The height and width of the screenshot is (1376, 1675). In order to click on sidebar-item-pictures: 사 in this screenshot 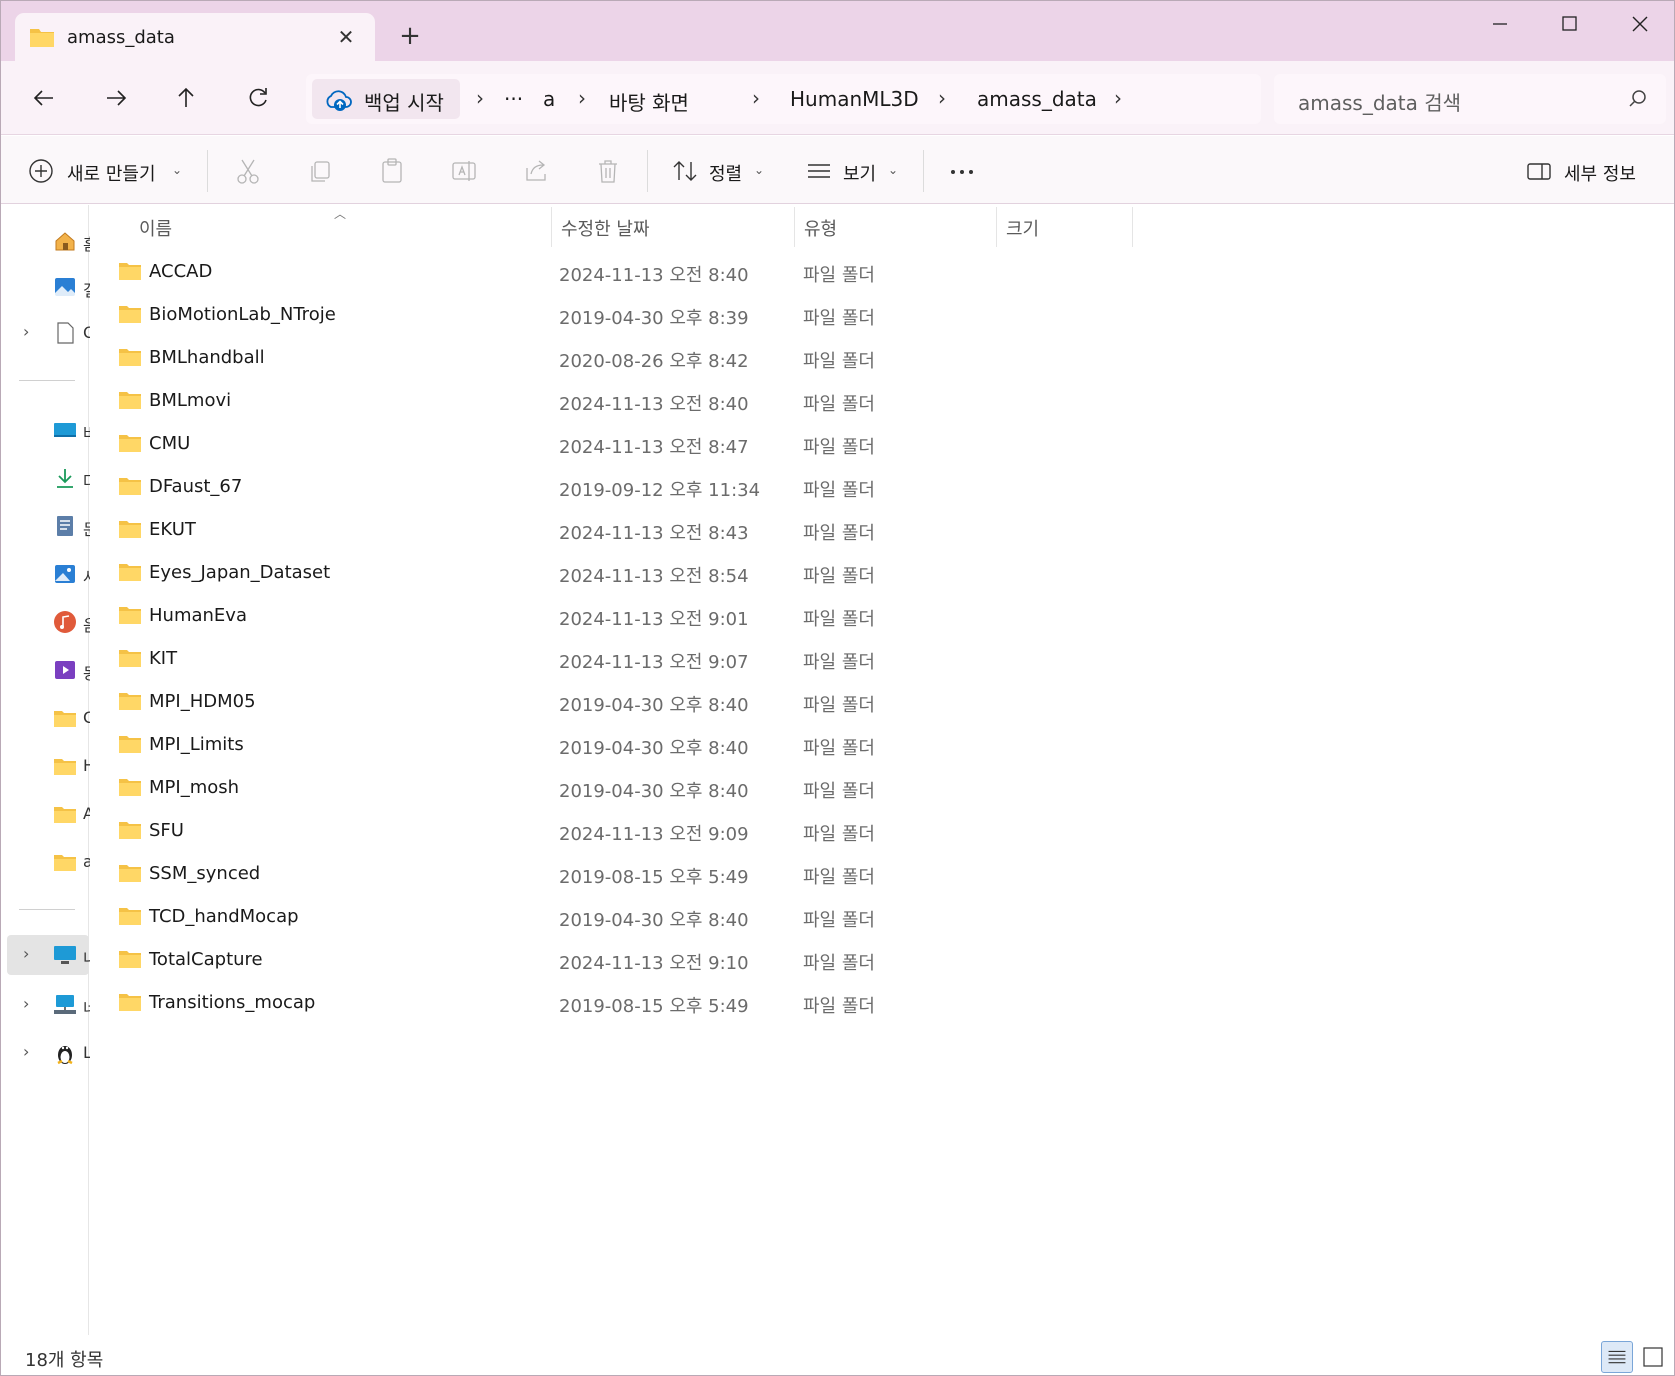, I will do `click(49, 574)`.